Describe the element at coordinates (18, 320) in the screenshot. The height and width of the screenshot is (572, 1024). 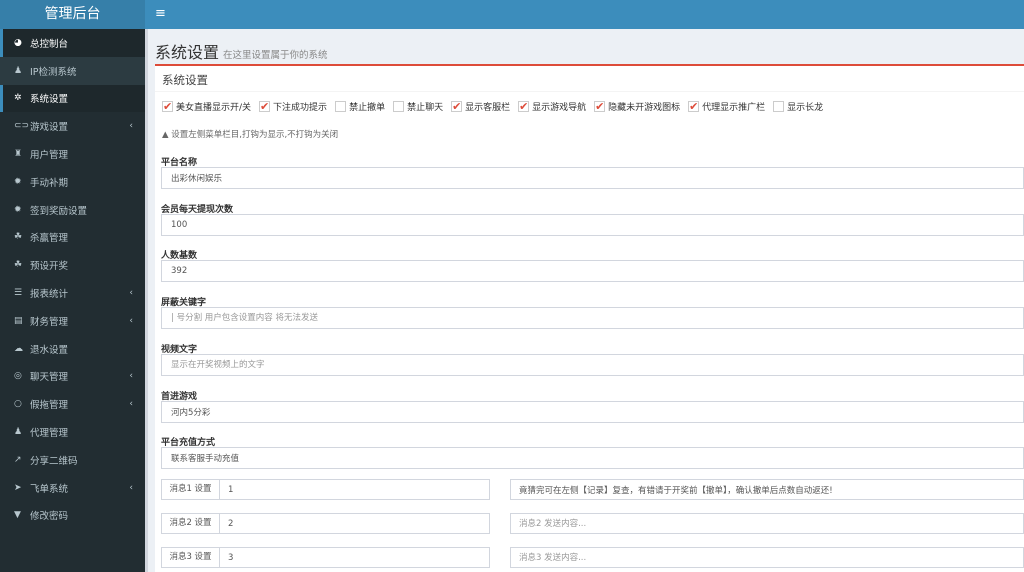
I see `database-icon: ▤` at that location.